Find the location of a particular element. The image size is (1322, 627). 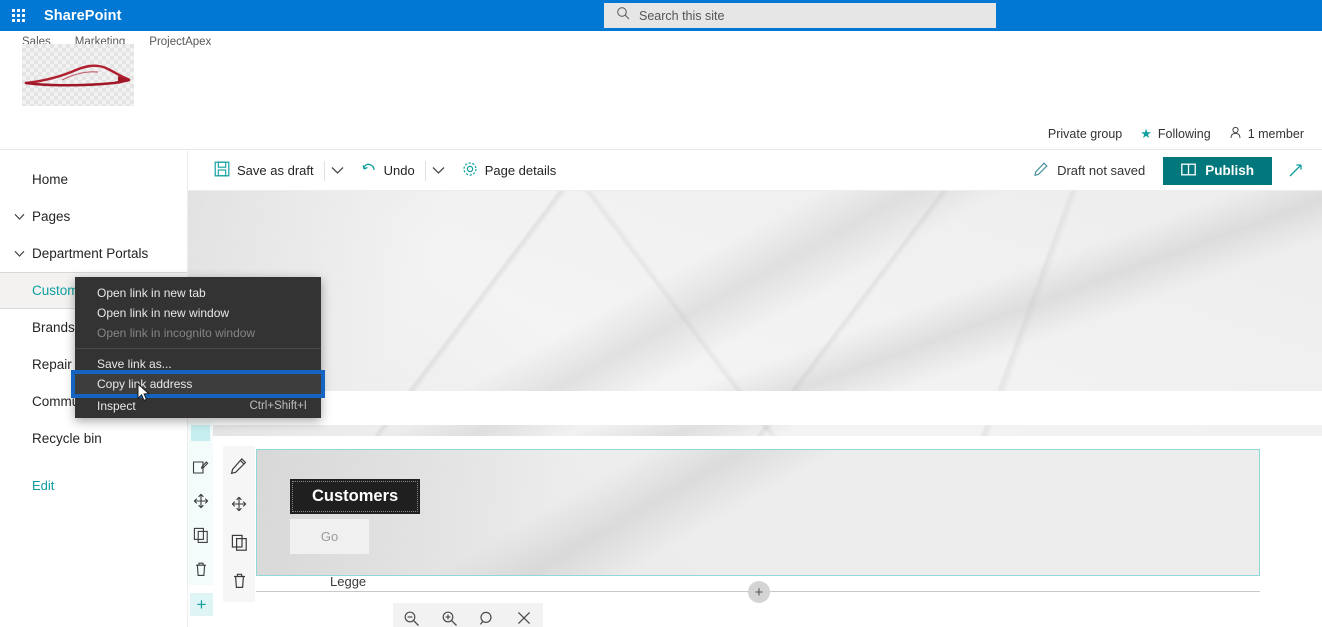

sidebar-item-pages: Pages is located at coordinates (93, 216).